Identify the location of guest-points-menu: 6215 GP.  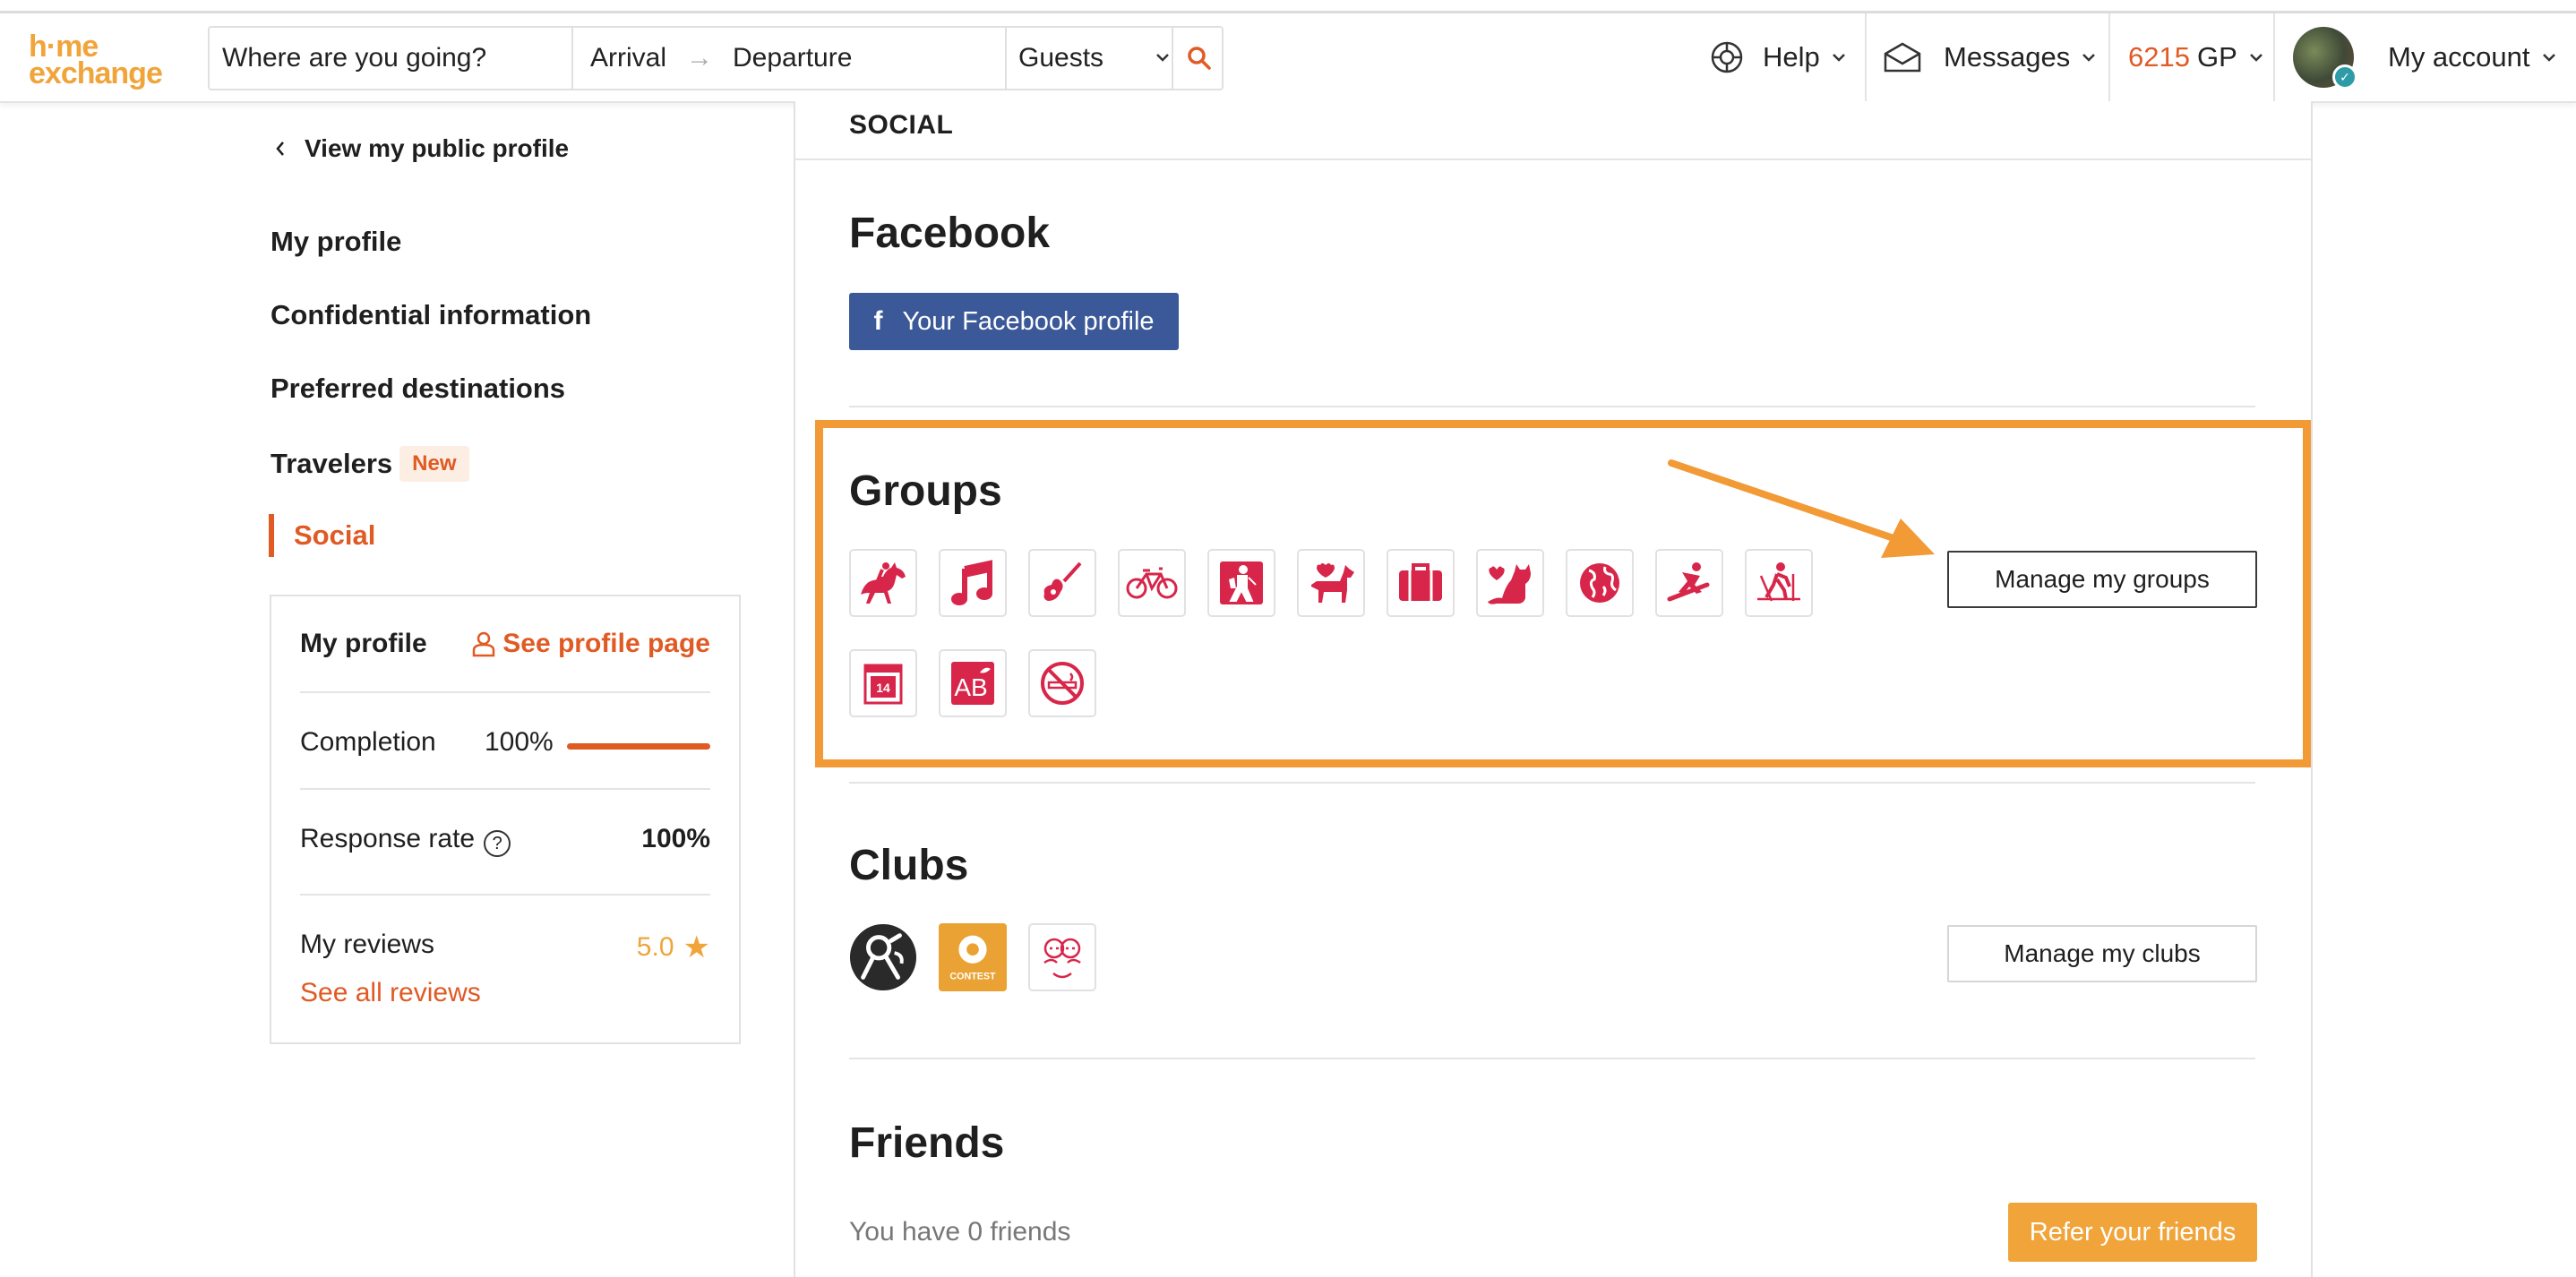
(2196, 57).